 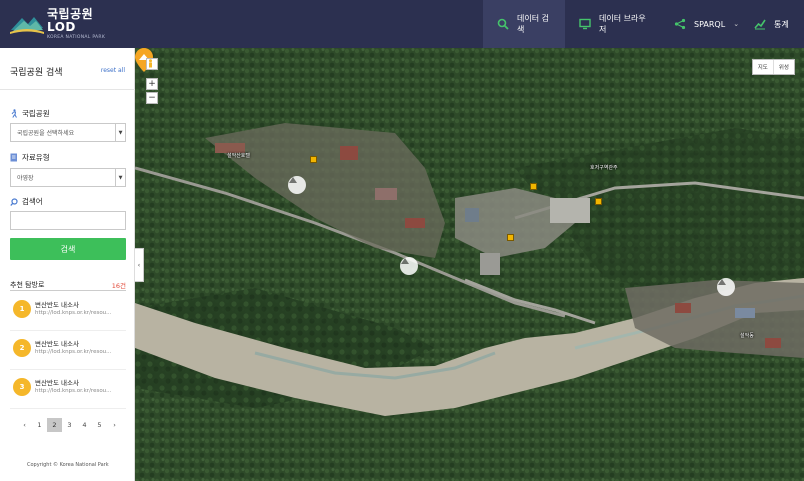 I want to click on mountain-logo-icon, so click(x=27, y=24).